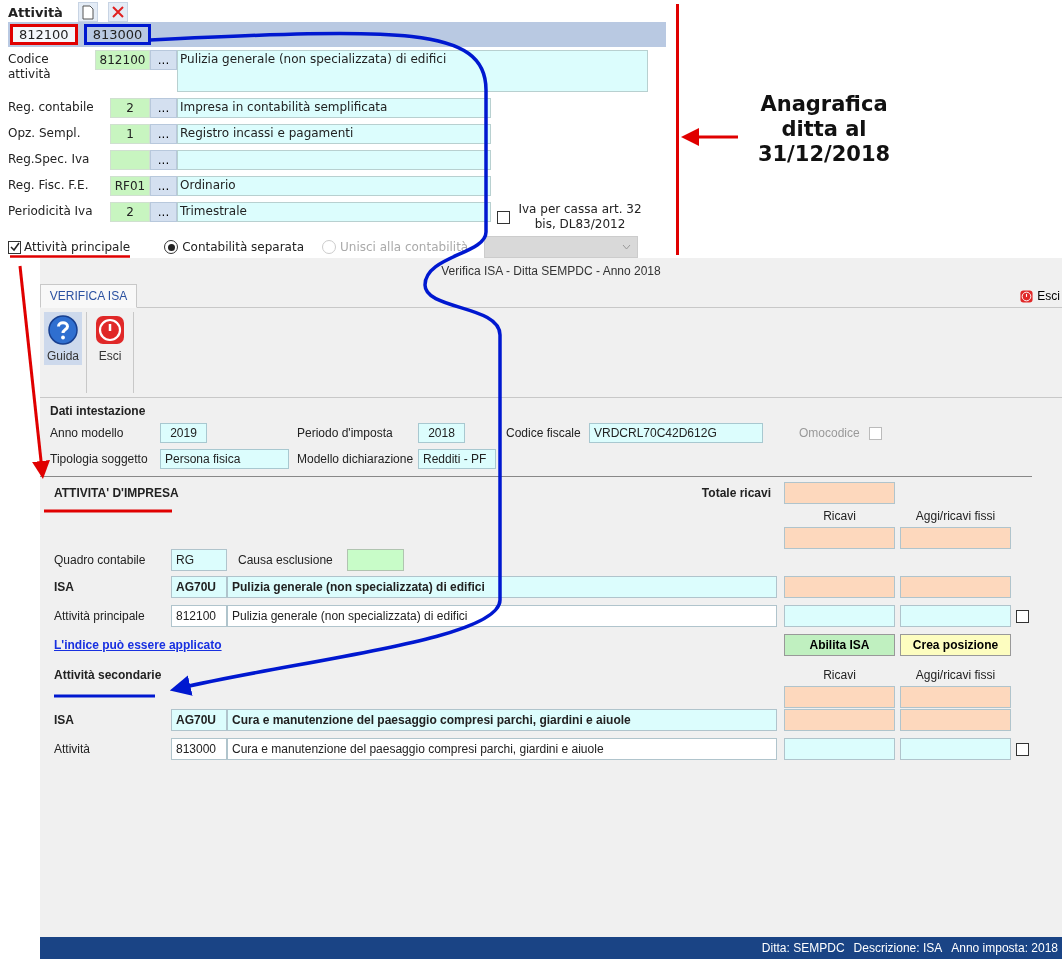 The width and height of the screenshot is (1062, 959). I want to click on field-label: Tipologia soggetto, so click(99, 459).